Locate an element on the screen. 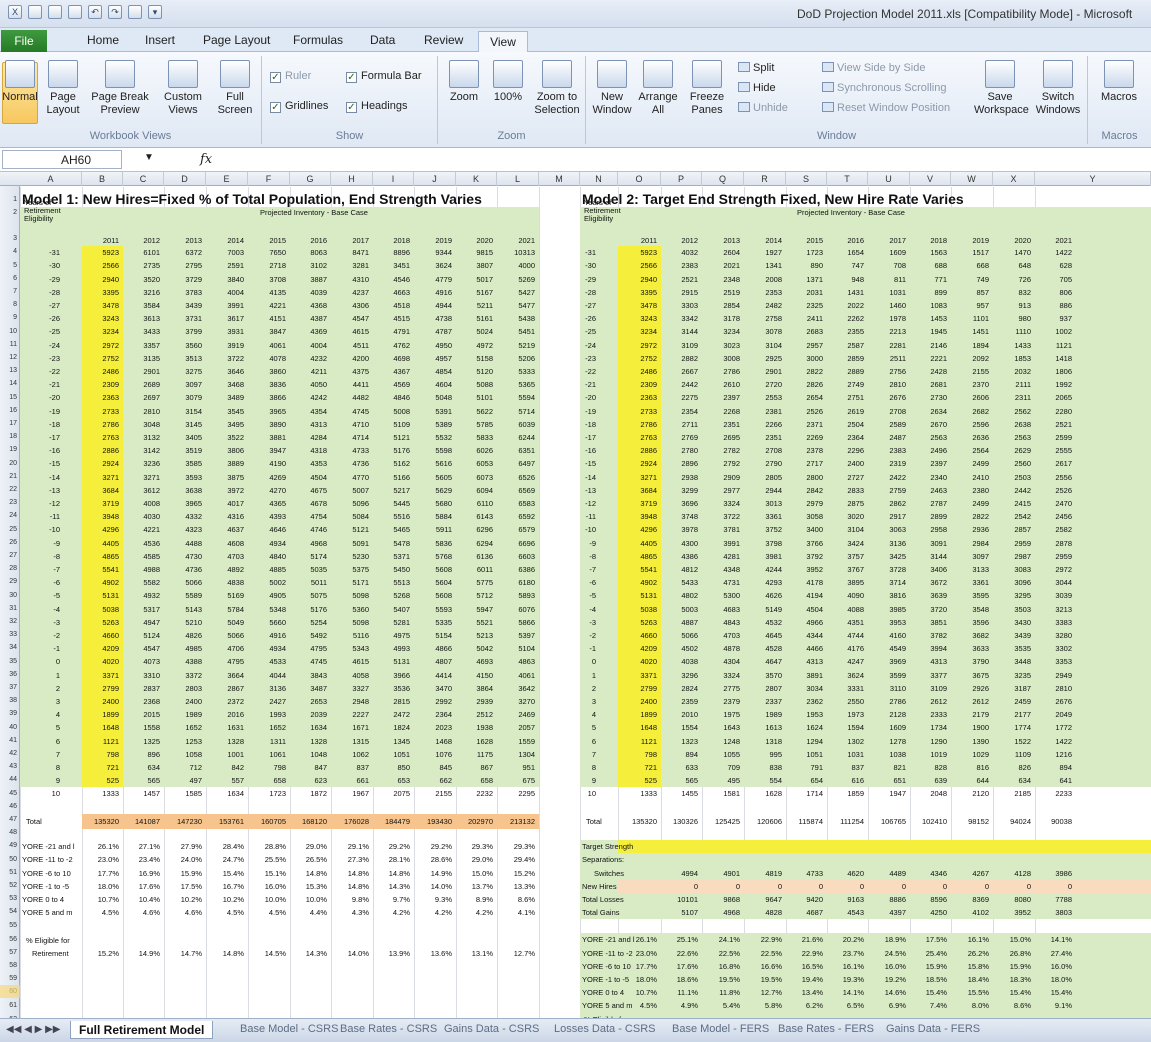 Image resolution: width=1151 pixels, height=1042 pixels. switch-windows-button: Switch Windows is located at coordinates (1058, 88).